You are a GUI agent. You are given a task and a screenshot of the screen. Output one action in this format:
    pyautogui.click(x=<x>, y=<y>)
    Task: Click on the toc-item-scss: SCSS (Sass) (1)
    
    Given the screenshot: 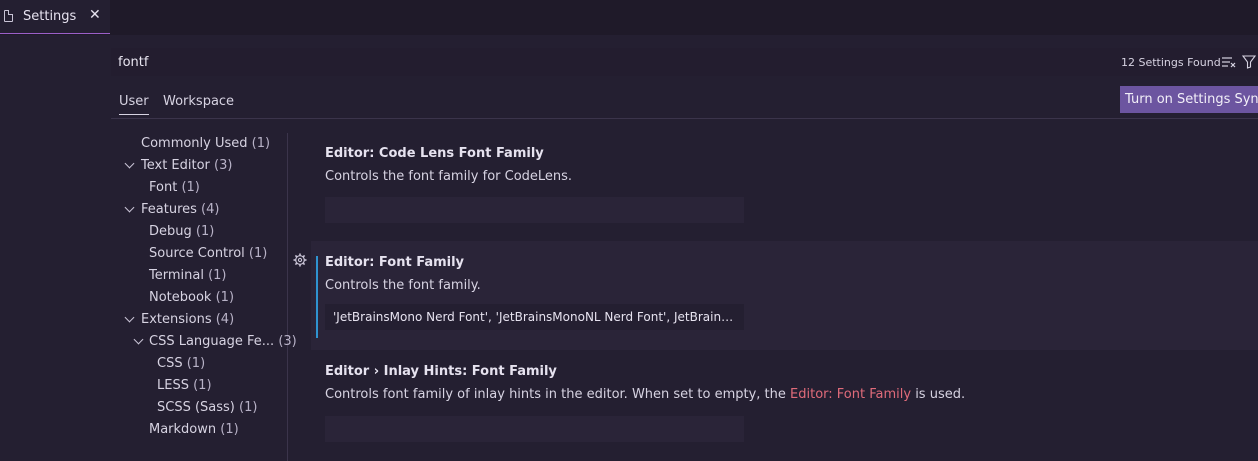 What is the action you would take?
    pyautogui.click(x=207, y=408)
    